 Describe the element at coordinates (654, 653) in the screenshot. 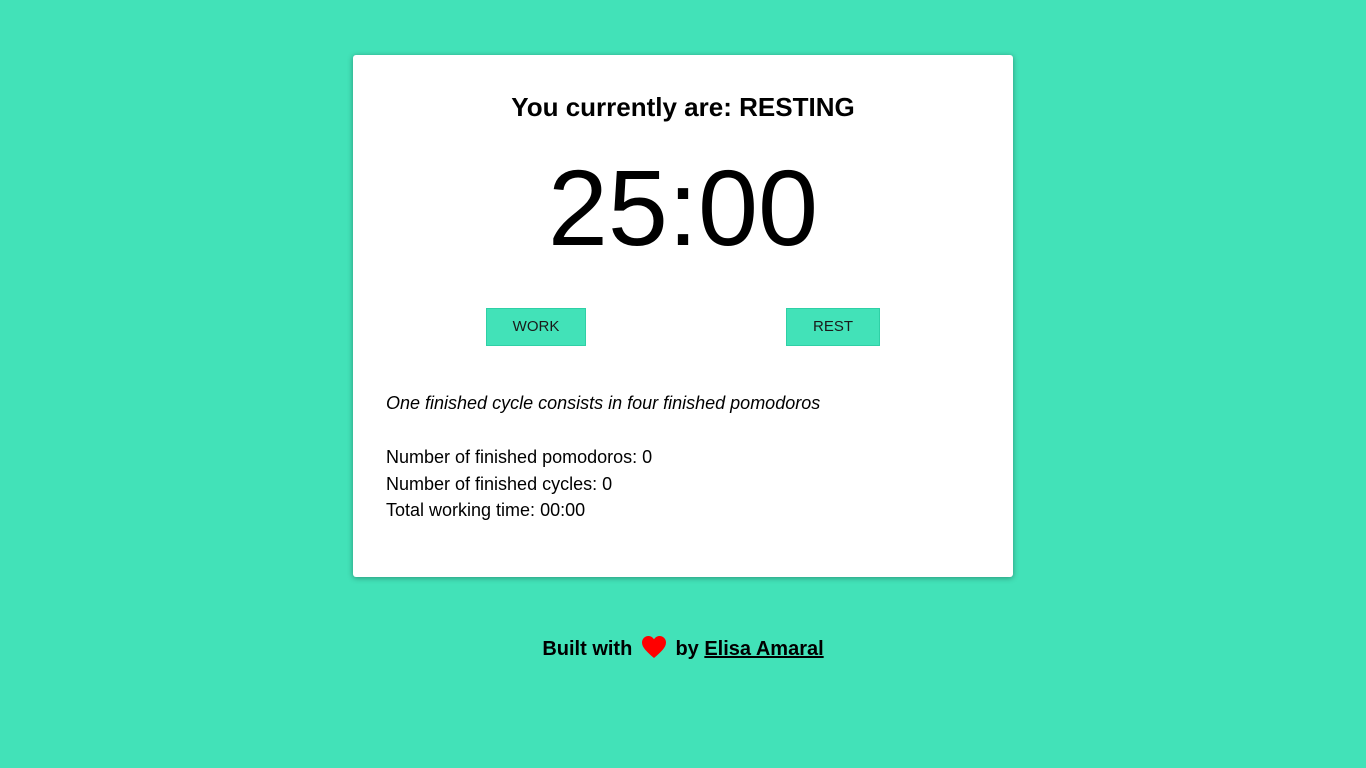

I see `heart-icon` at that location.